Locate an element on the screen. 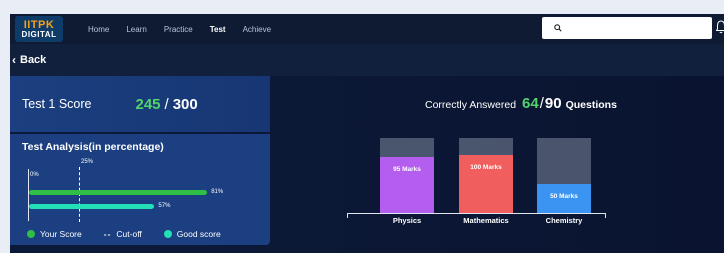  nav-link-achieve: Achieve is located at coordinates (257, 29).